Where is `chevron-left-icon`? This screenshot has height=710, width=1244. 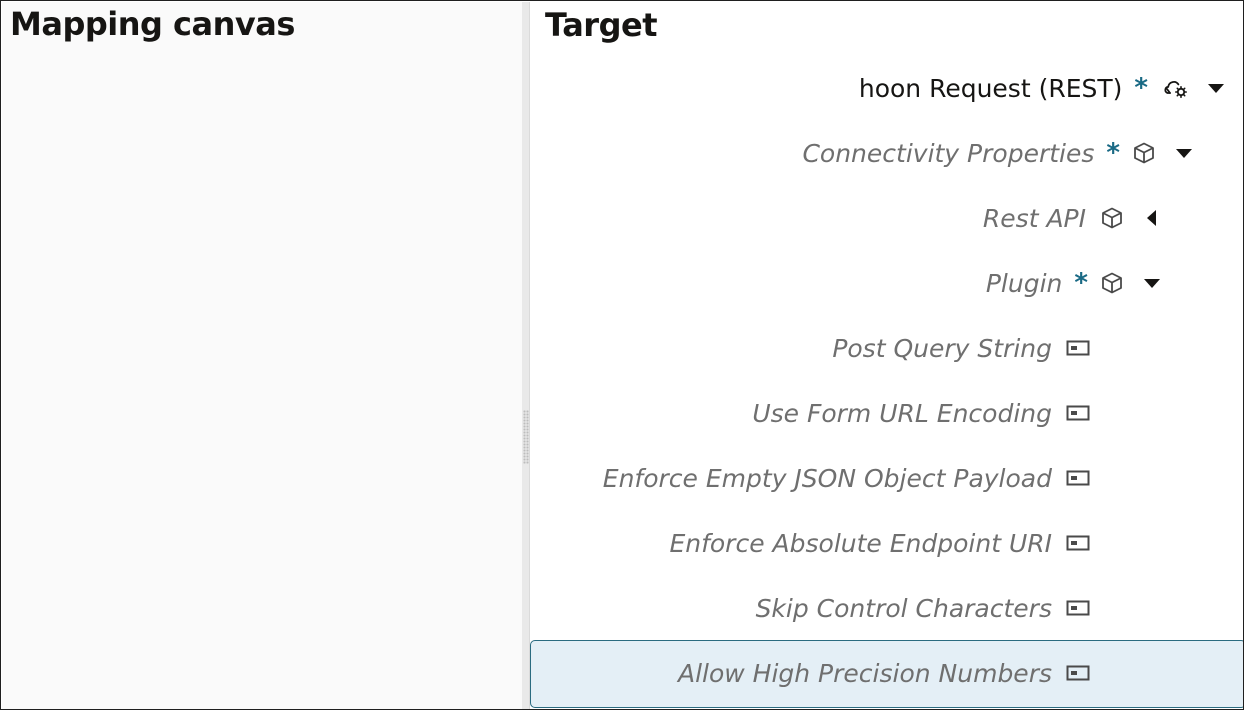
chevron-left-icon is located at coordinates (1152, 218).